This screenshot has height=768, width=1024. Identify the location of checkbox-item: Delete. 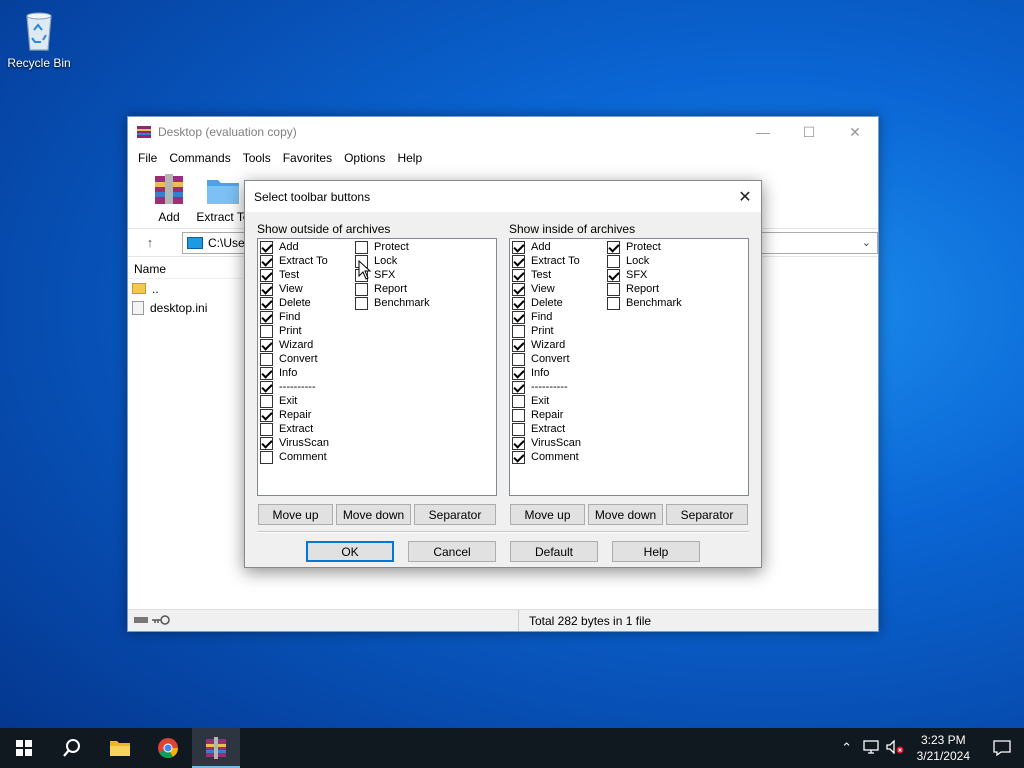
(294, 303).